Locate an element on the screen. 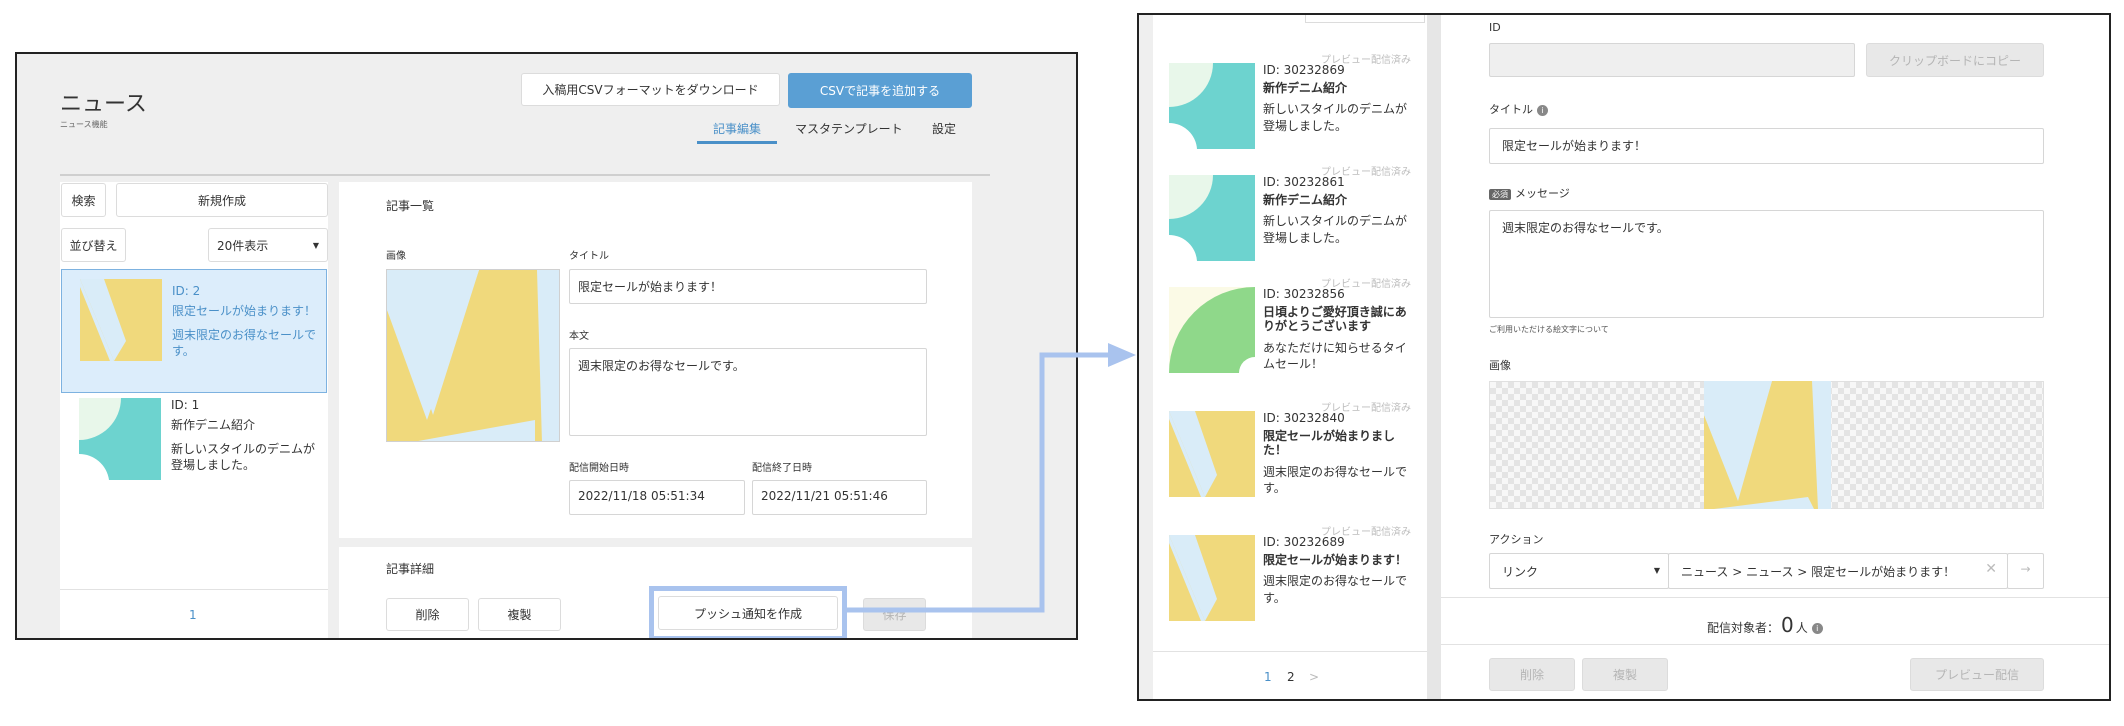 This screenshot has width=2124, height=726. per-page-value: 20件表示 is located at coordinates (243, 245).